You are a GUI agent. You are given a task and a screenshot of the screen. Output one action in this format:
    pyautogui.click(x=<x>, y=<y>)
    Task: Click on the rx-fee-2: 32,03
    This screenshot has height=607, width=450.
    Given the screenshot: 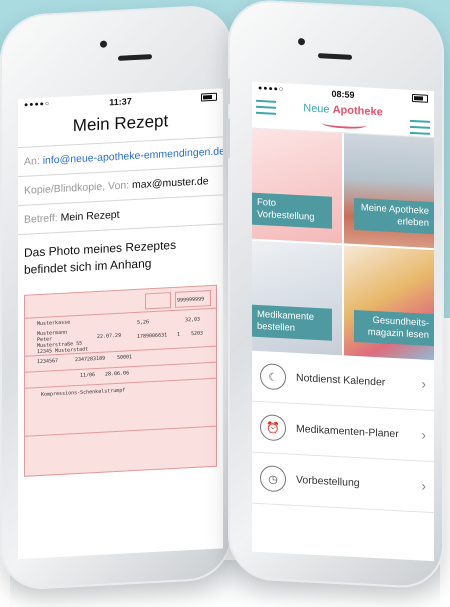 What is the action you would take?
    pyautogui.click(x=193, y=320)
    